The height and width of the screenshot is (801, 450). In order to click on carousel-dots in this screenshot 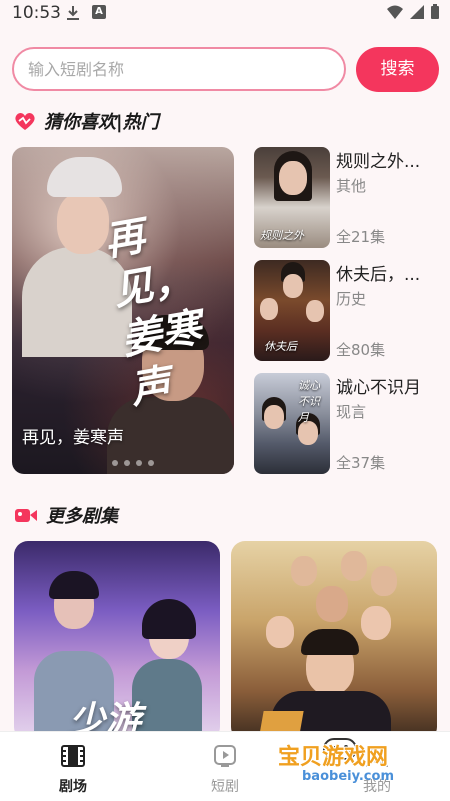, I will do `click(133, 463)`.